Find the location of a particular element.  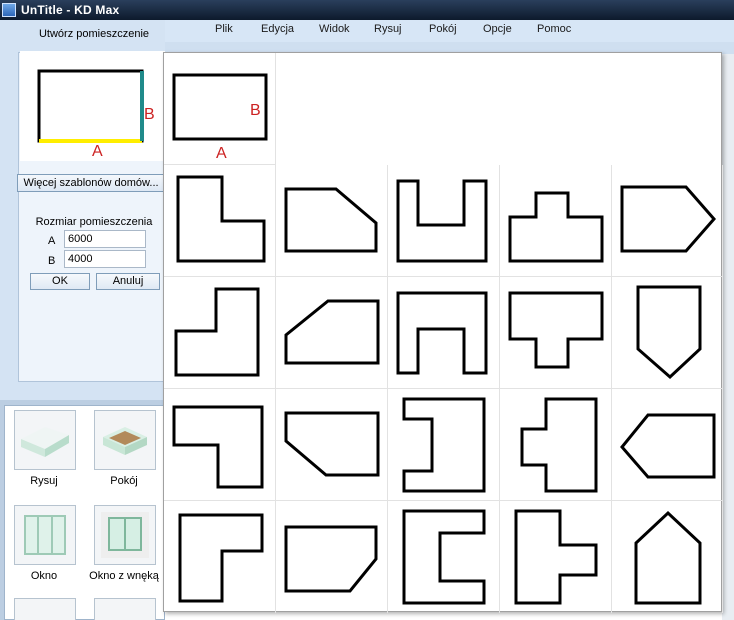

template-cut-corner is located at coordinates (332, 221).